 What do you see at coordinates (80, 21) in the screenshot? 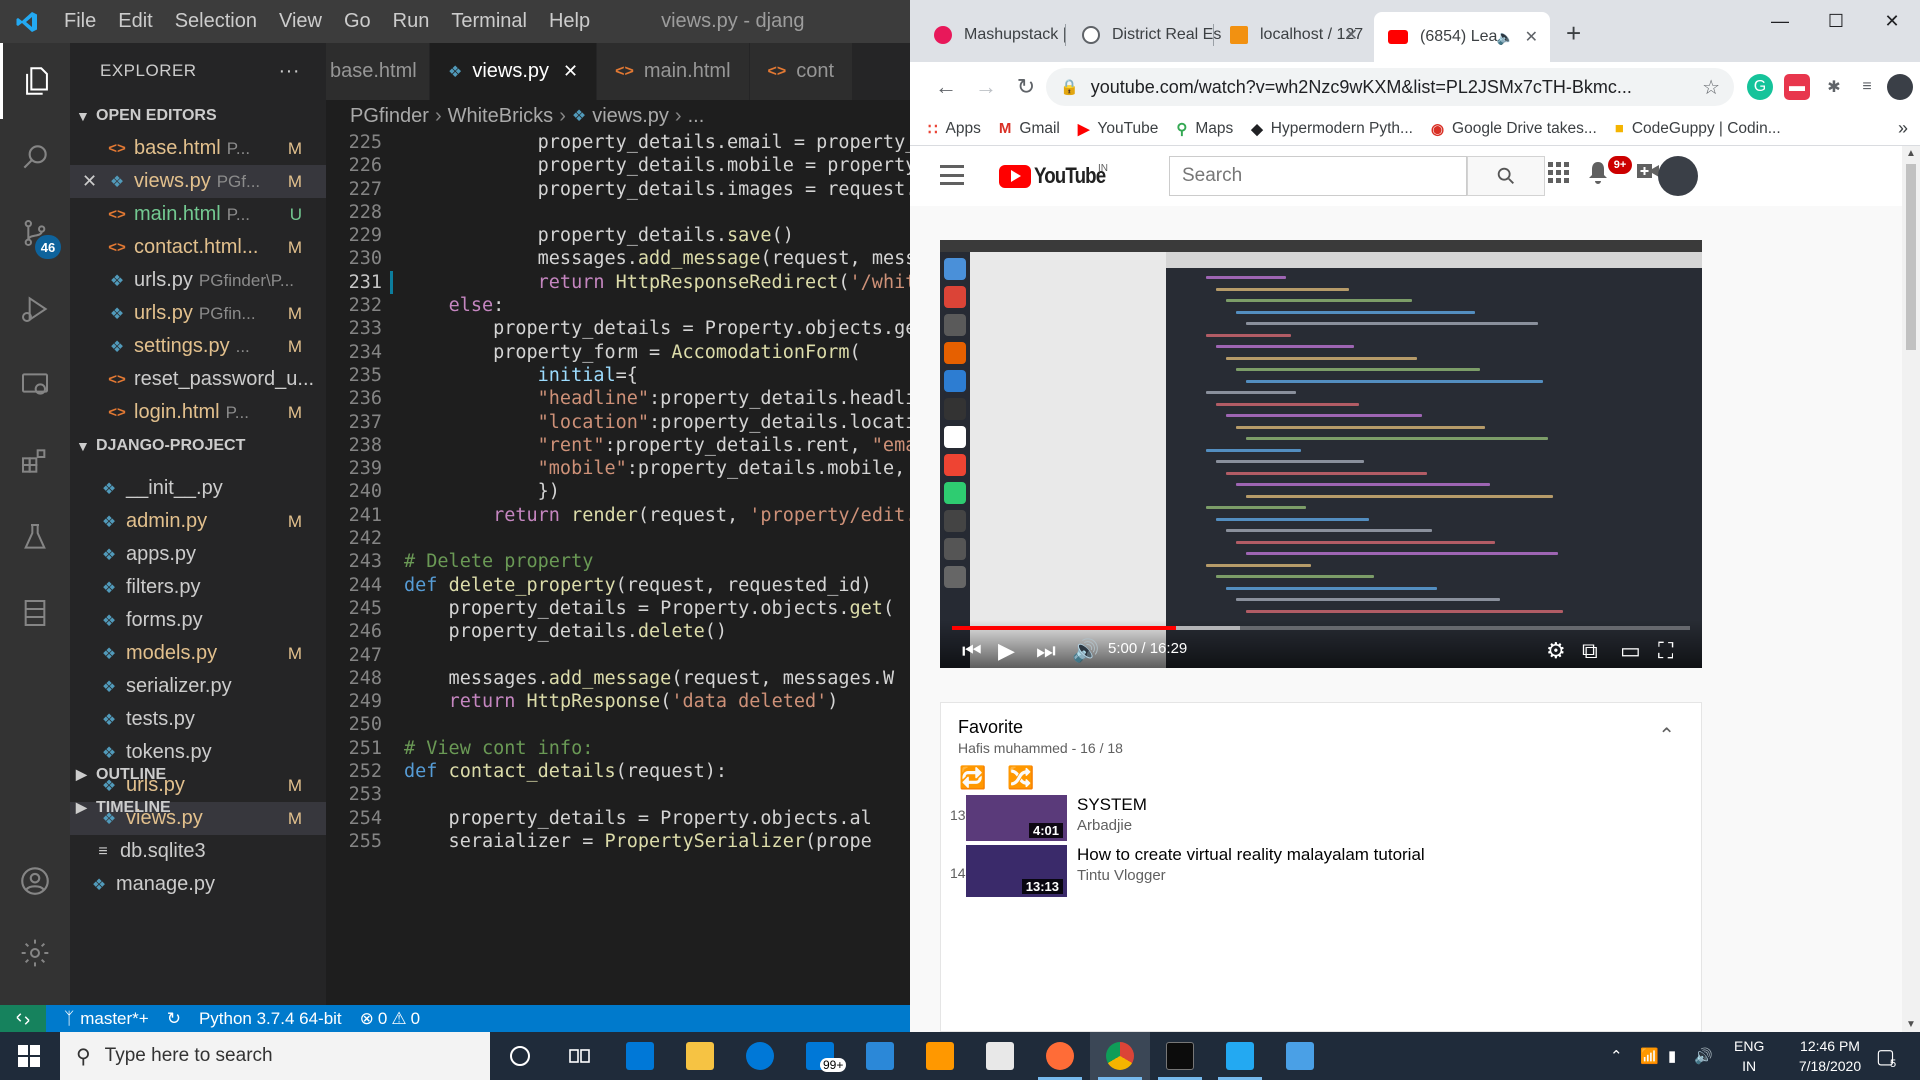
I see `menu-file: File` at bounding box center [80, 21].